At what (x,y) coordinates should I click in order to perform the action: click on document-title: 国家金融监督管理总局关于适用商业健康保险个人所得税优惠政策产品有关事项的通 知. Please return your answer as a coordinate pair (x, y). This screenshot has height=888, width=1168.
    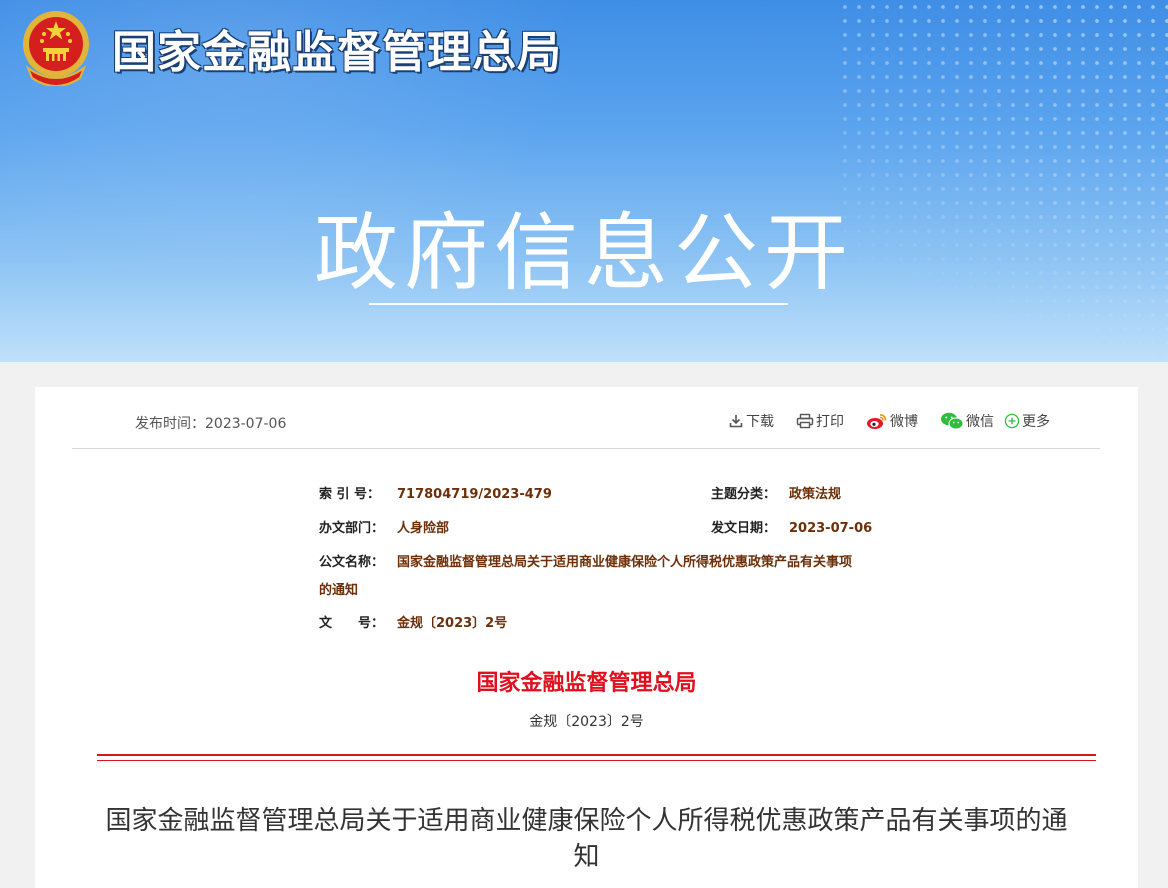
    Looking at the image, I should click on (586, 839).